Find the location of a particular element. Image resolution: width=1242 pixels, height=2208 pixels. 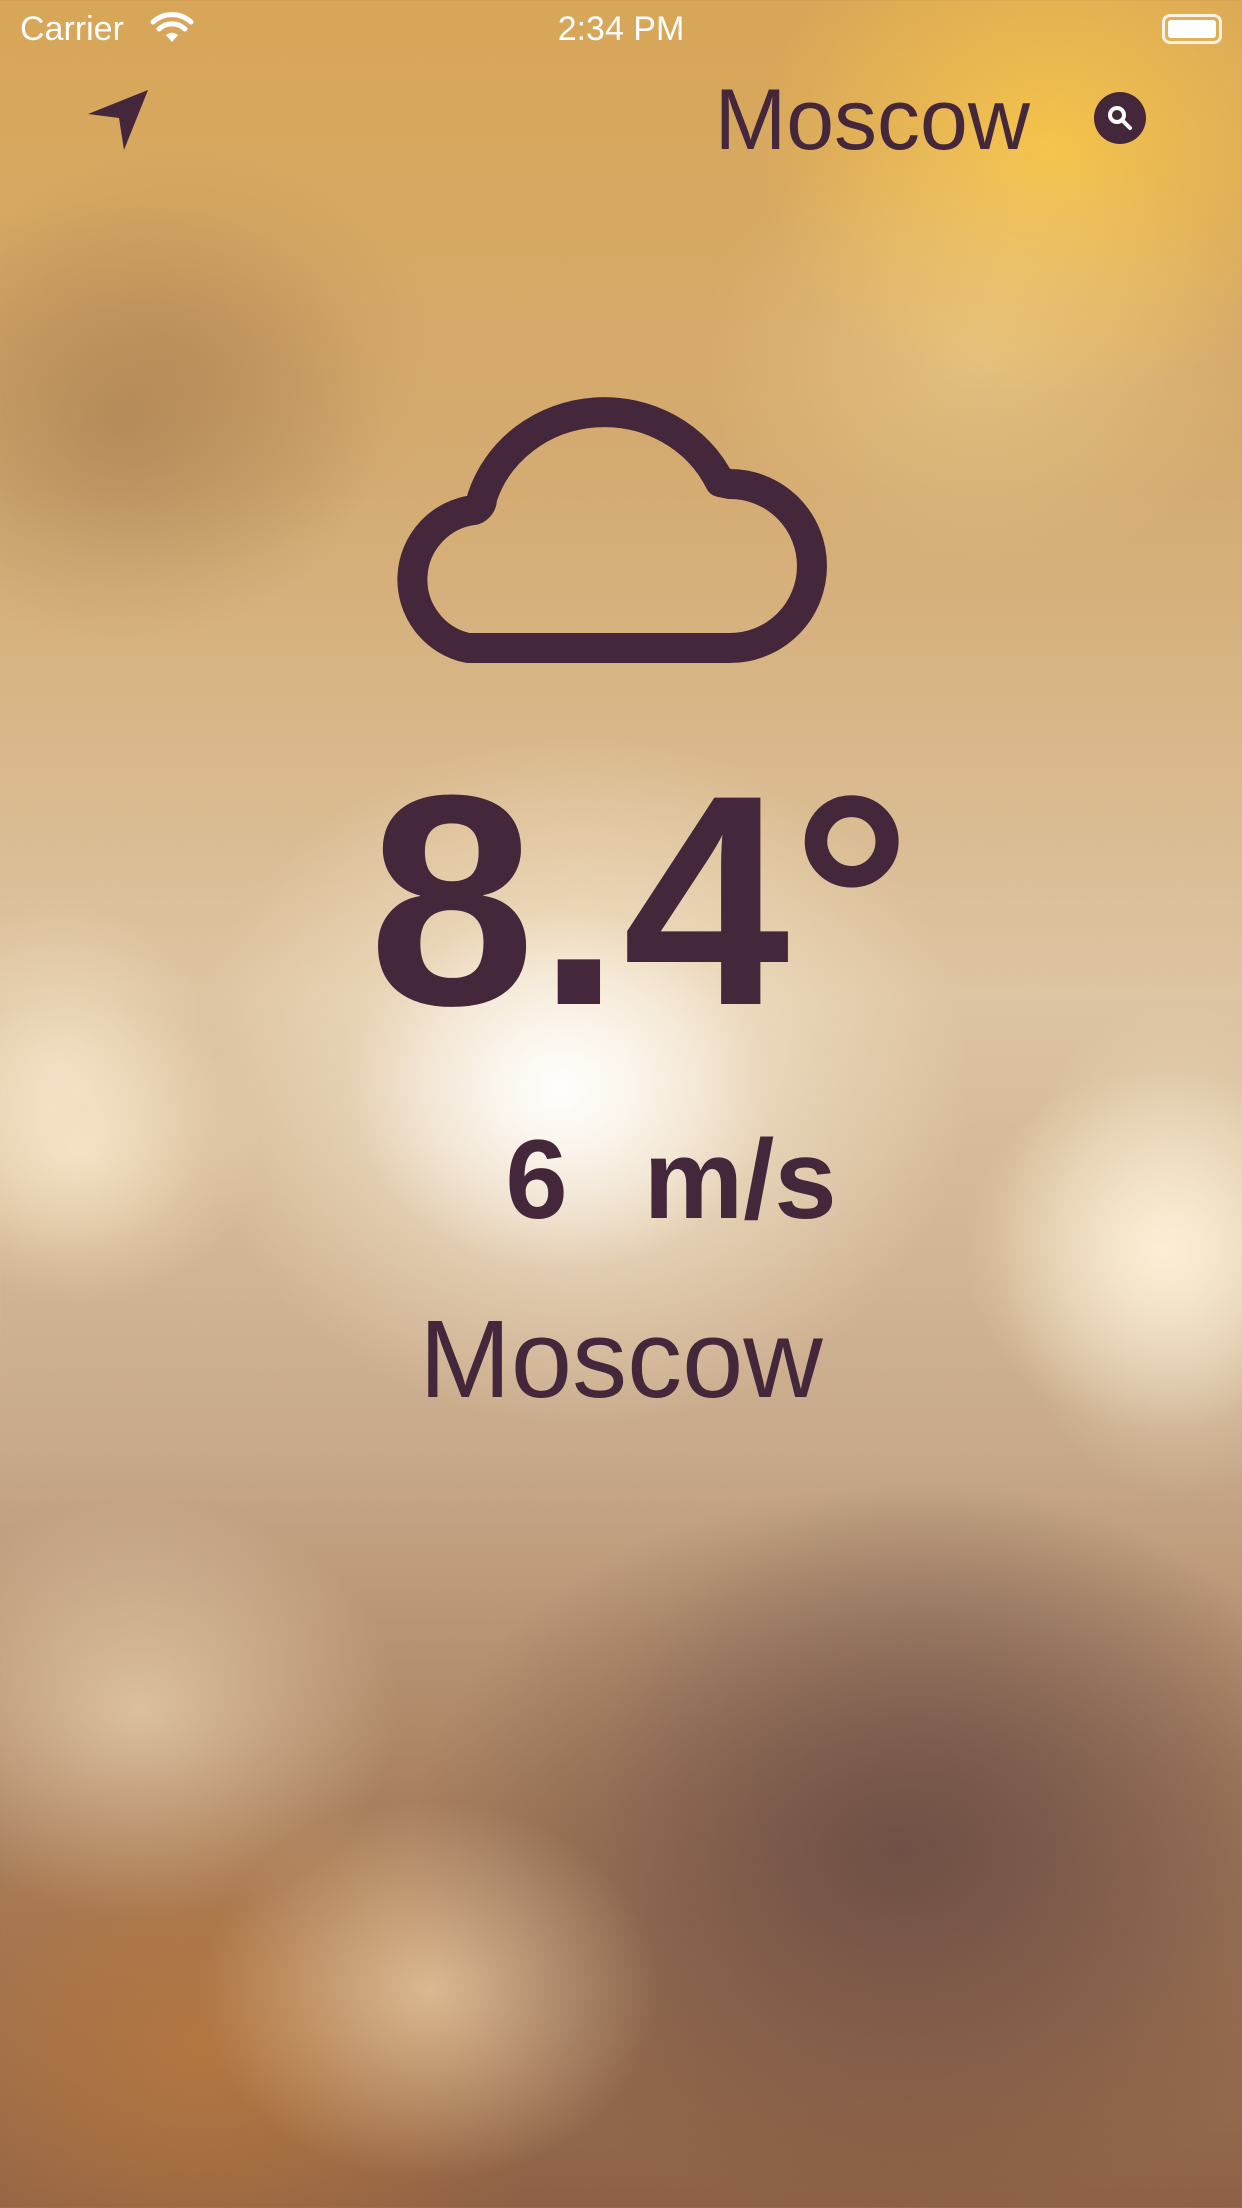

battery-icon is located at coordinates (1192, 29).